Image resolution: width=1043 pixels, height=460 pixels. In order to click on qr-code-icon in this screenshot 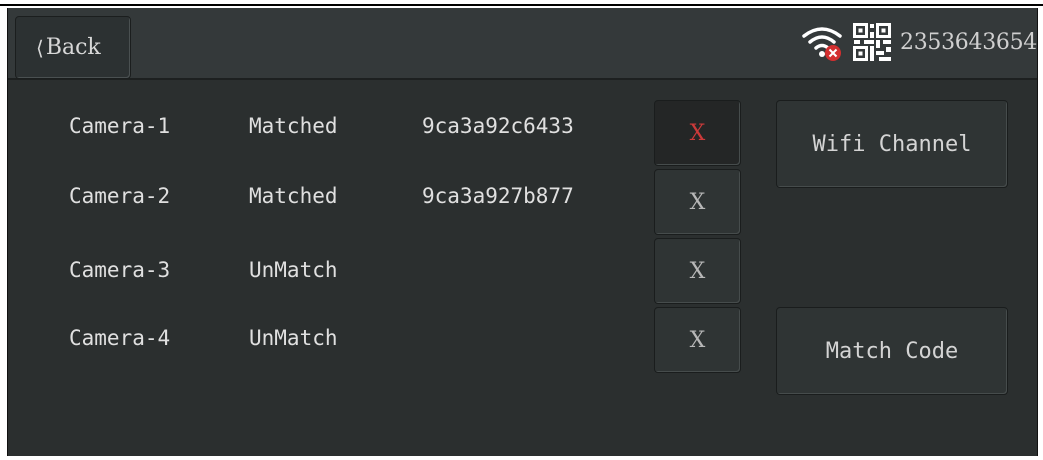, I will do `click(872, 42)`.